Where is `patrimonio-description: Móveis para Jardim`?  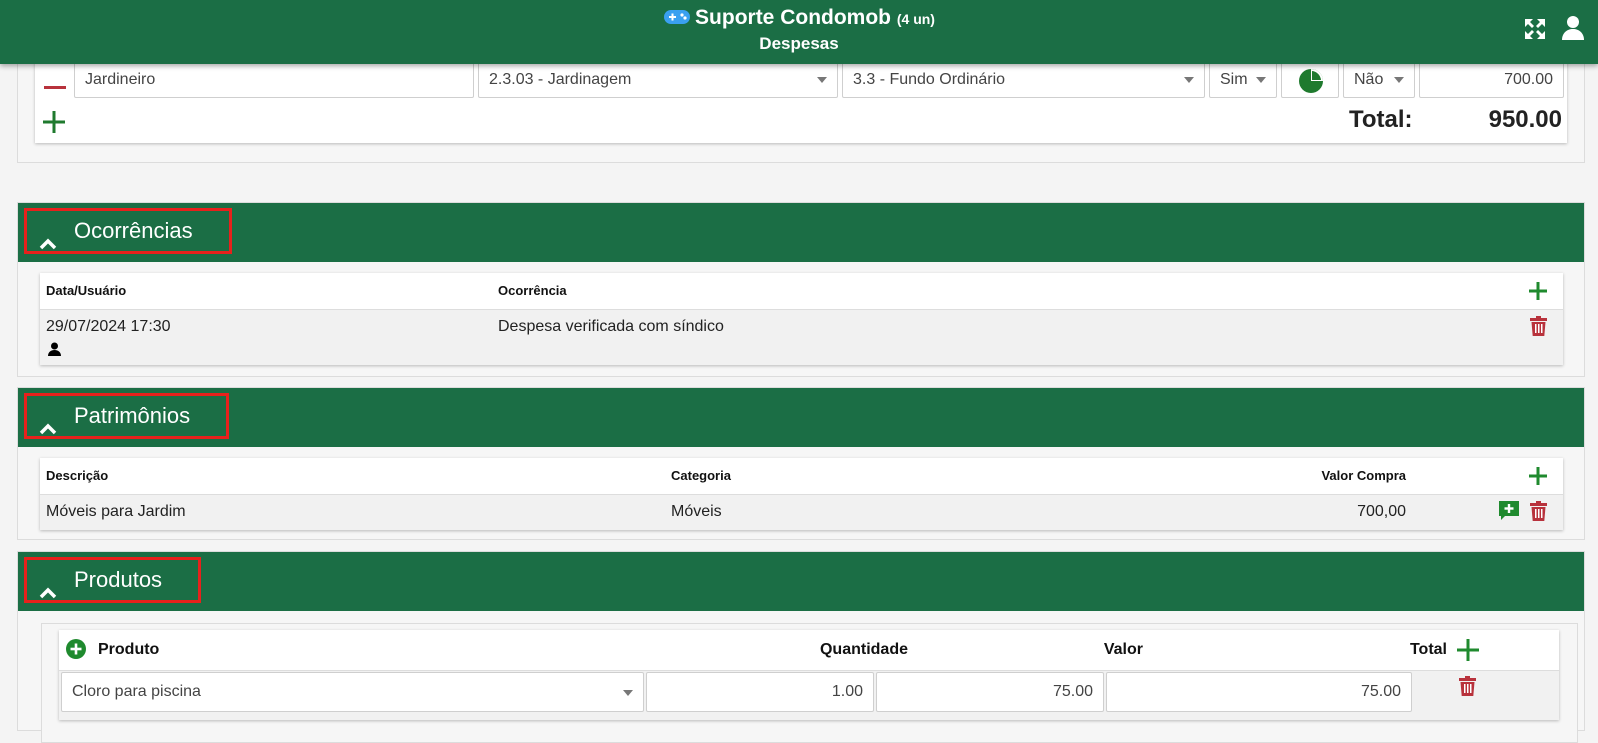 patrimonio-description: Móveis para Jardim is located at coordinates (116, 511).